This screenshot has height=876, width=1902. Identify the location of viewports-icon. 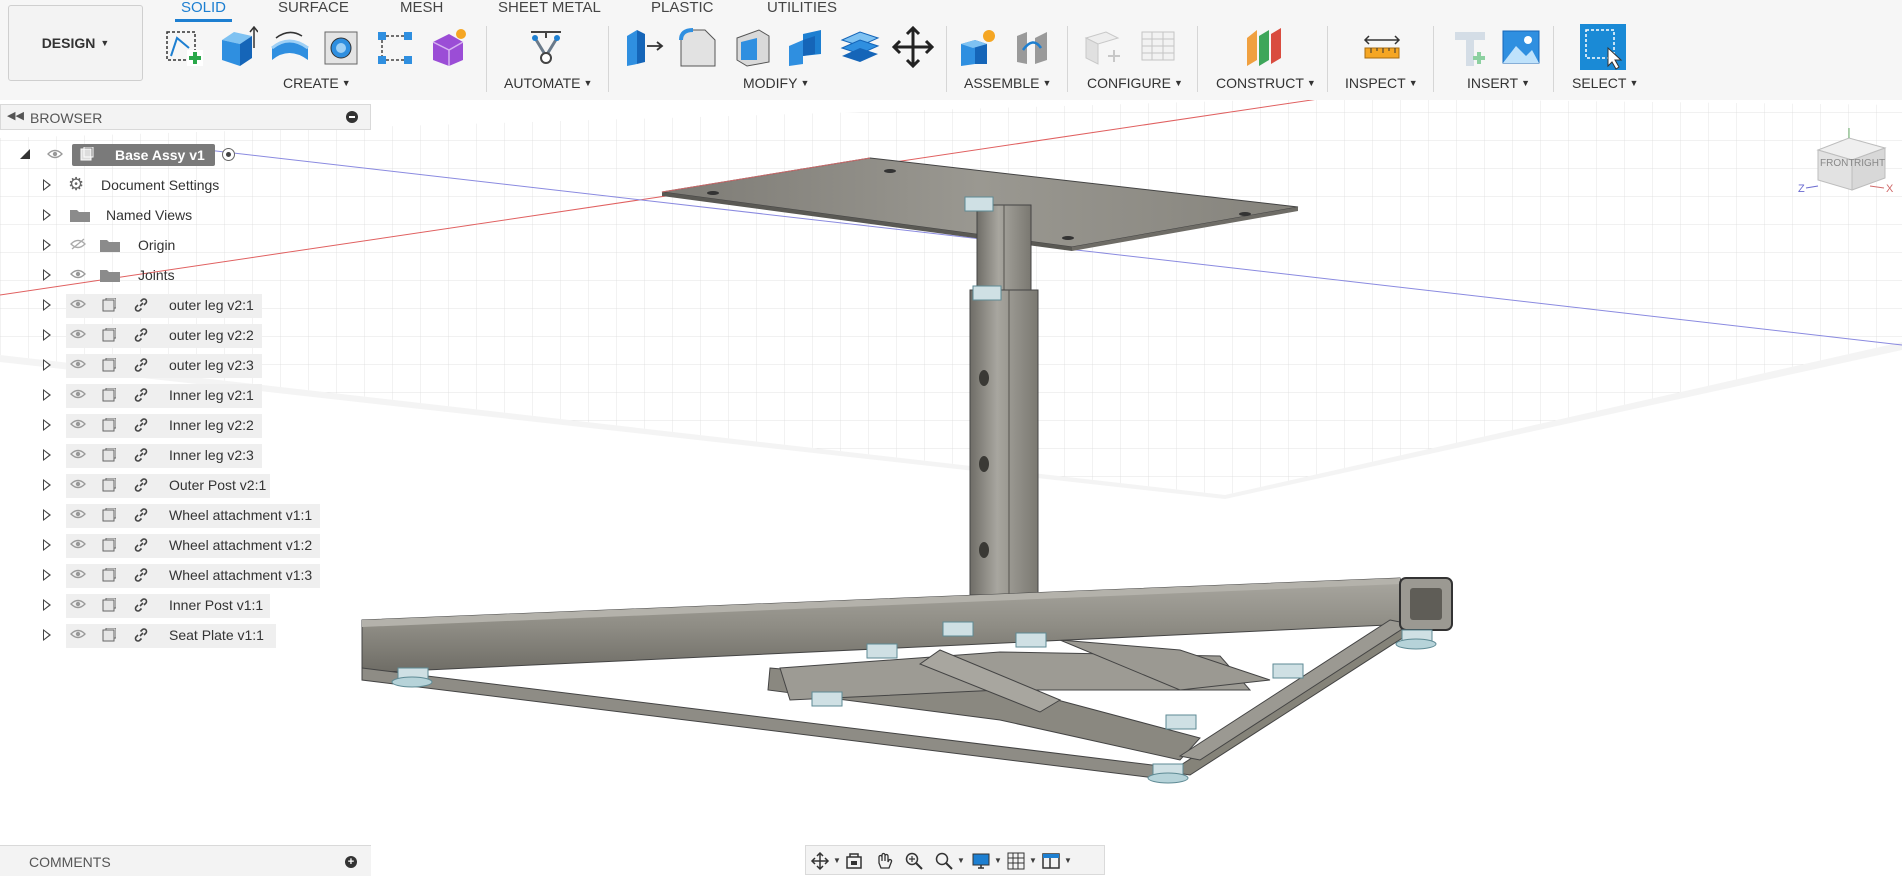
(1051, 861).